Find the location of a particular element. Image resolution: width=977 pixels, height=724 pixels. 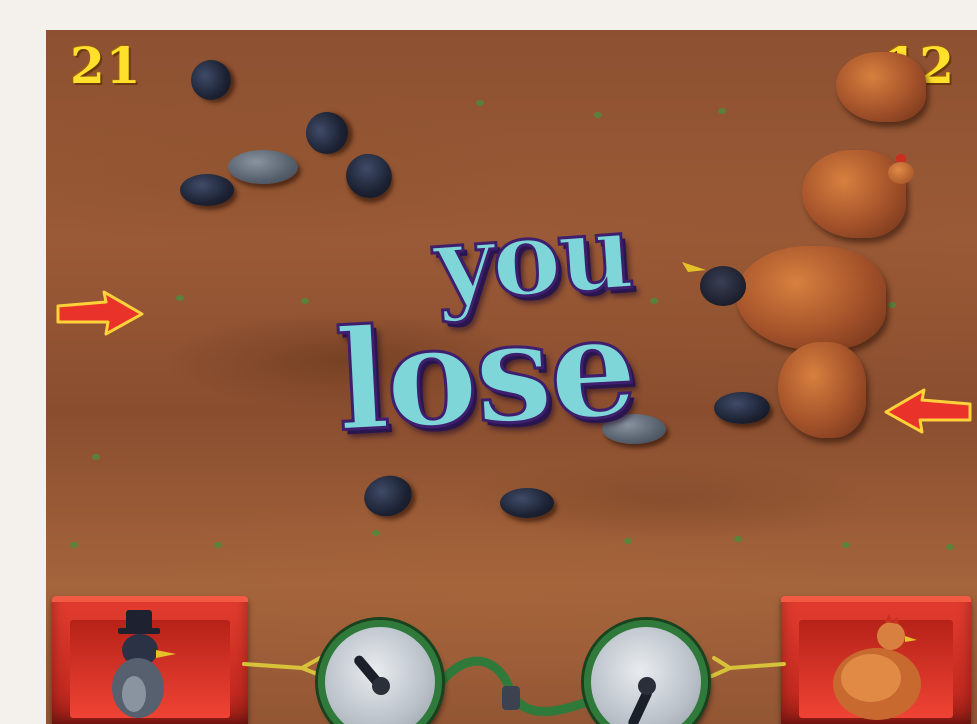

arrow-left-icon is located at coordinates (928, 411).